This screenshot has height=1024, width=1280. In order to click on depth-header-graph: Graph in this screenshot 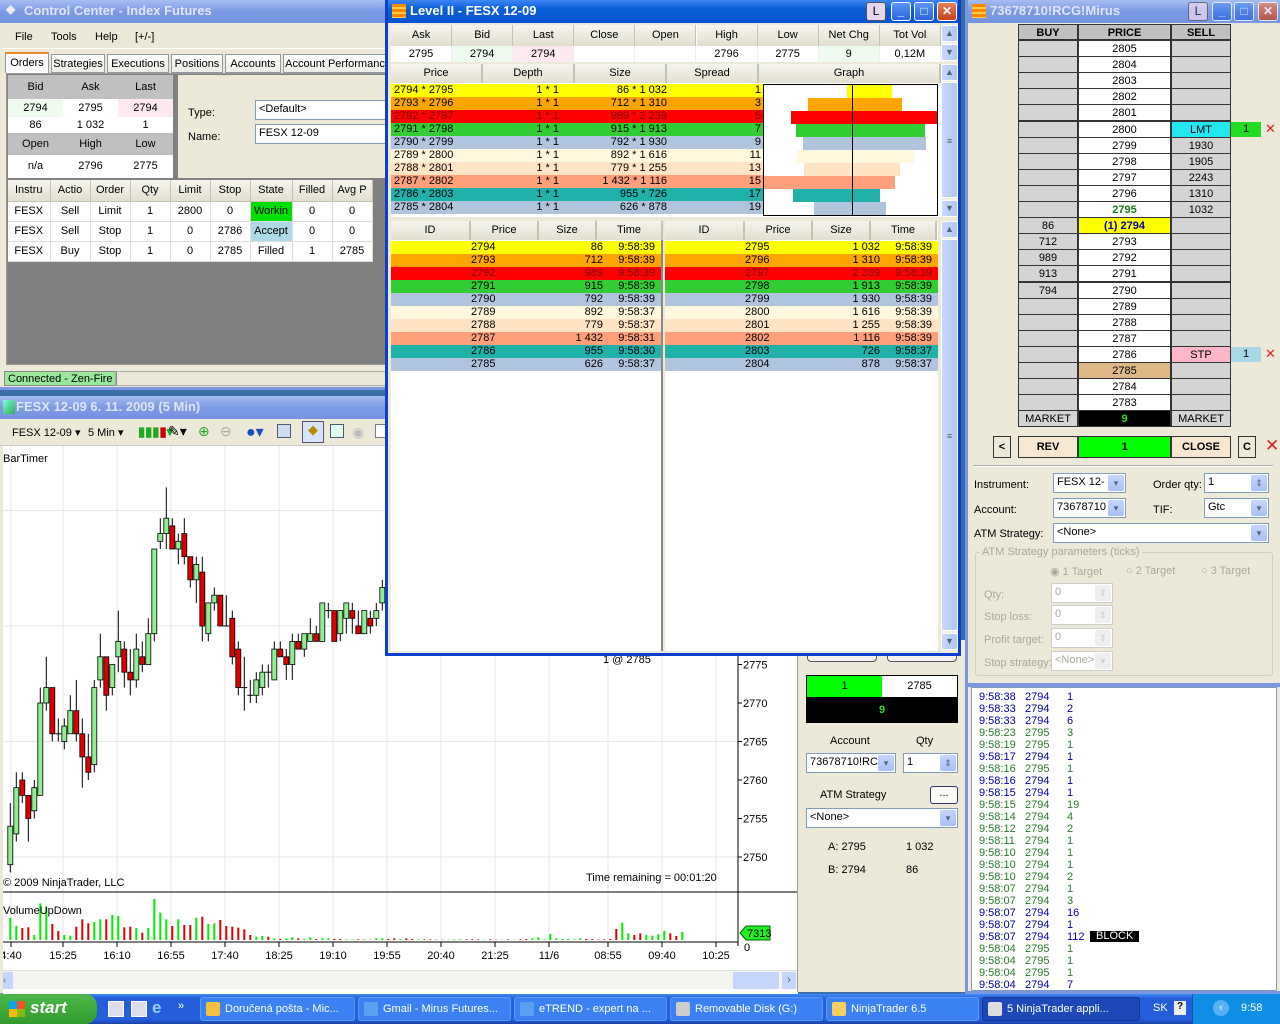, I will do `click(850, 73)`.